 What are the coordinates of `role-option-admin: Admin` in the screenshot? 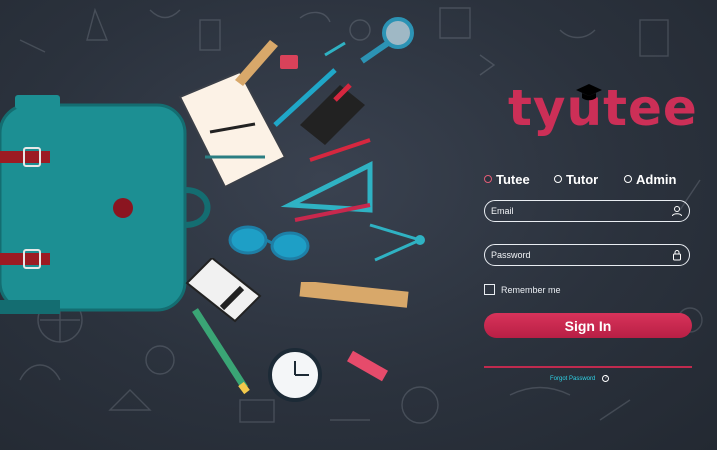 It's located at (650, 179).